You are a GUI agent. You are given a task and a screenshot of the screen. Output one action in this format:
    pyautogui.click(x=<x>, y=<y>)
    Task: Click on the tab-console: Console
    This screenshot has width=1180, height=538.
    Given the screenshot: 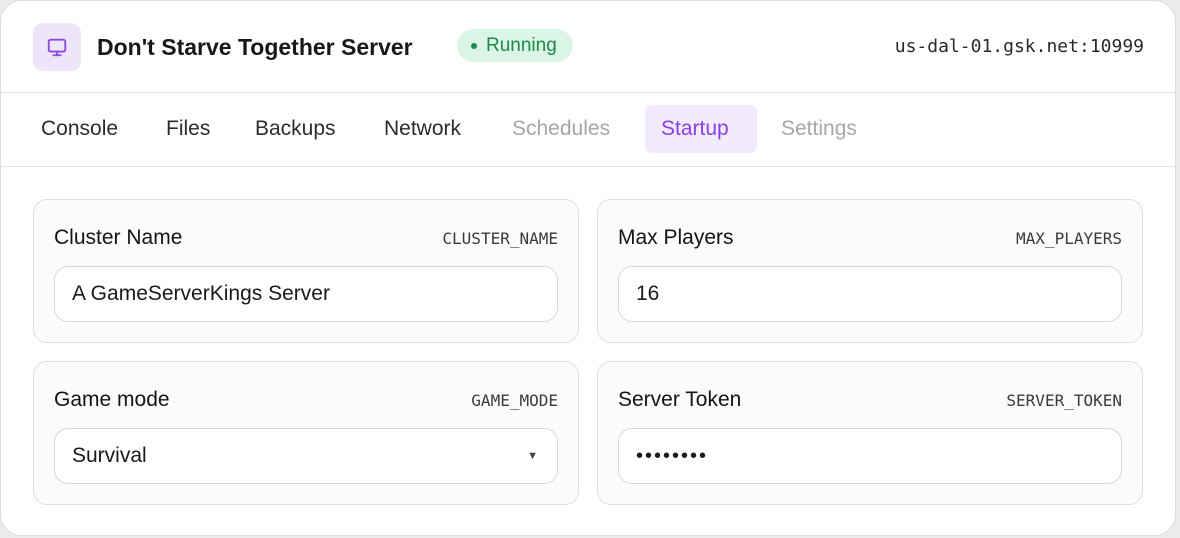 What is the action you would take?
    pyautogui.click(x=79, y=129)
    